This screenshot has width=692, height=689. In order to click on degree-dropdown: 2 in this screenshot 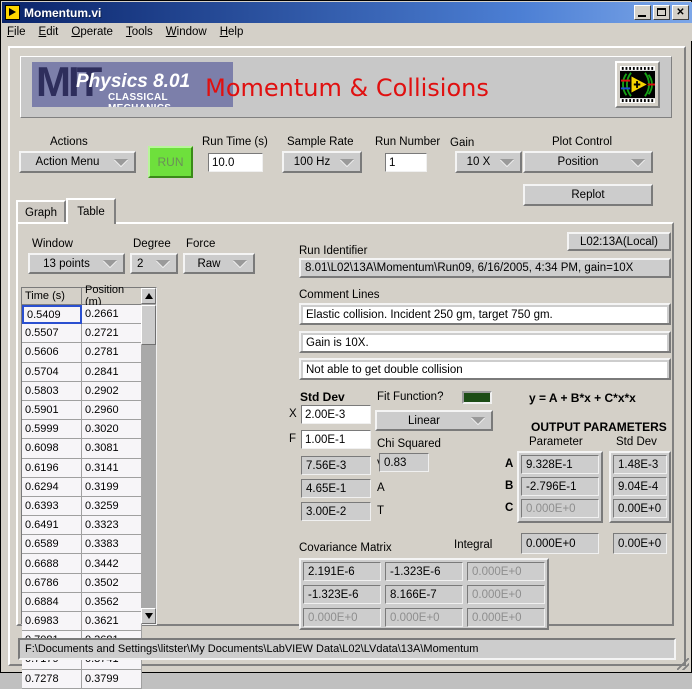, I will do `click(154, 263)`.